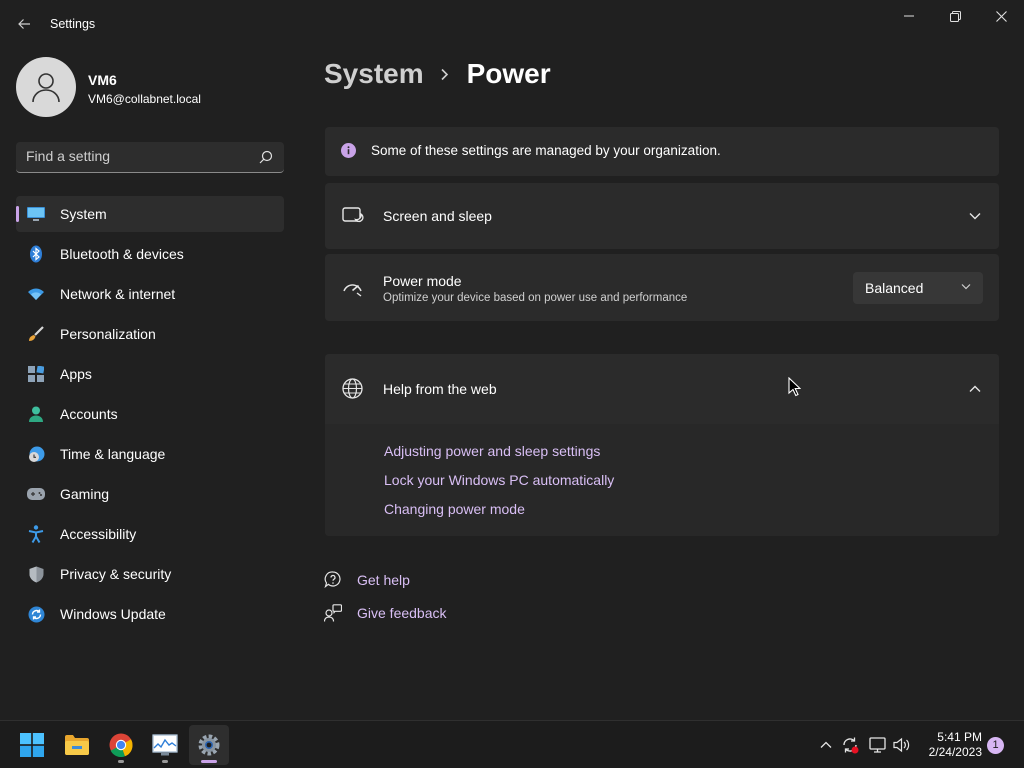  Describe the element at coordinates (508, 73) in the screenshot. I see `page-title: Power` at that location.